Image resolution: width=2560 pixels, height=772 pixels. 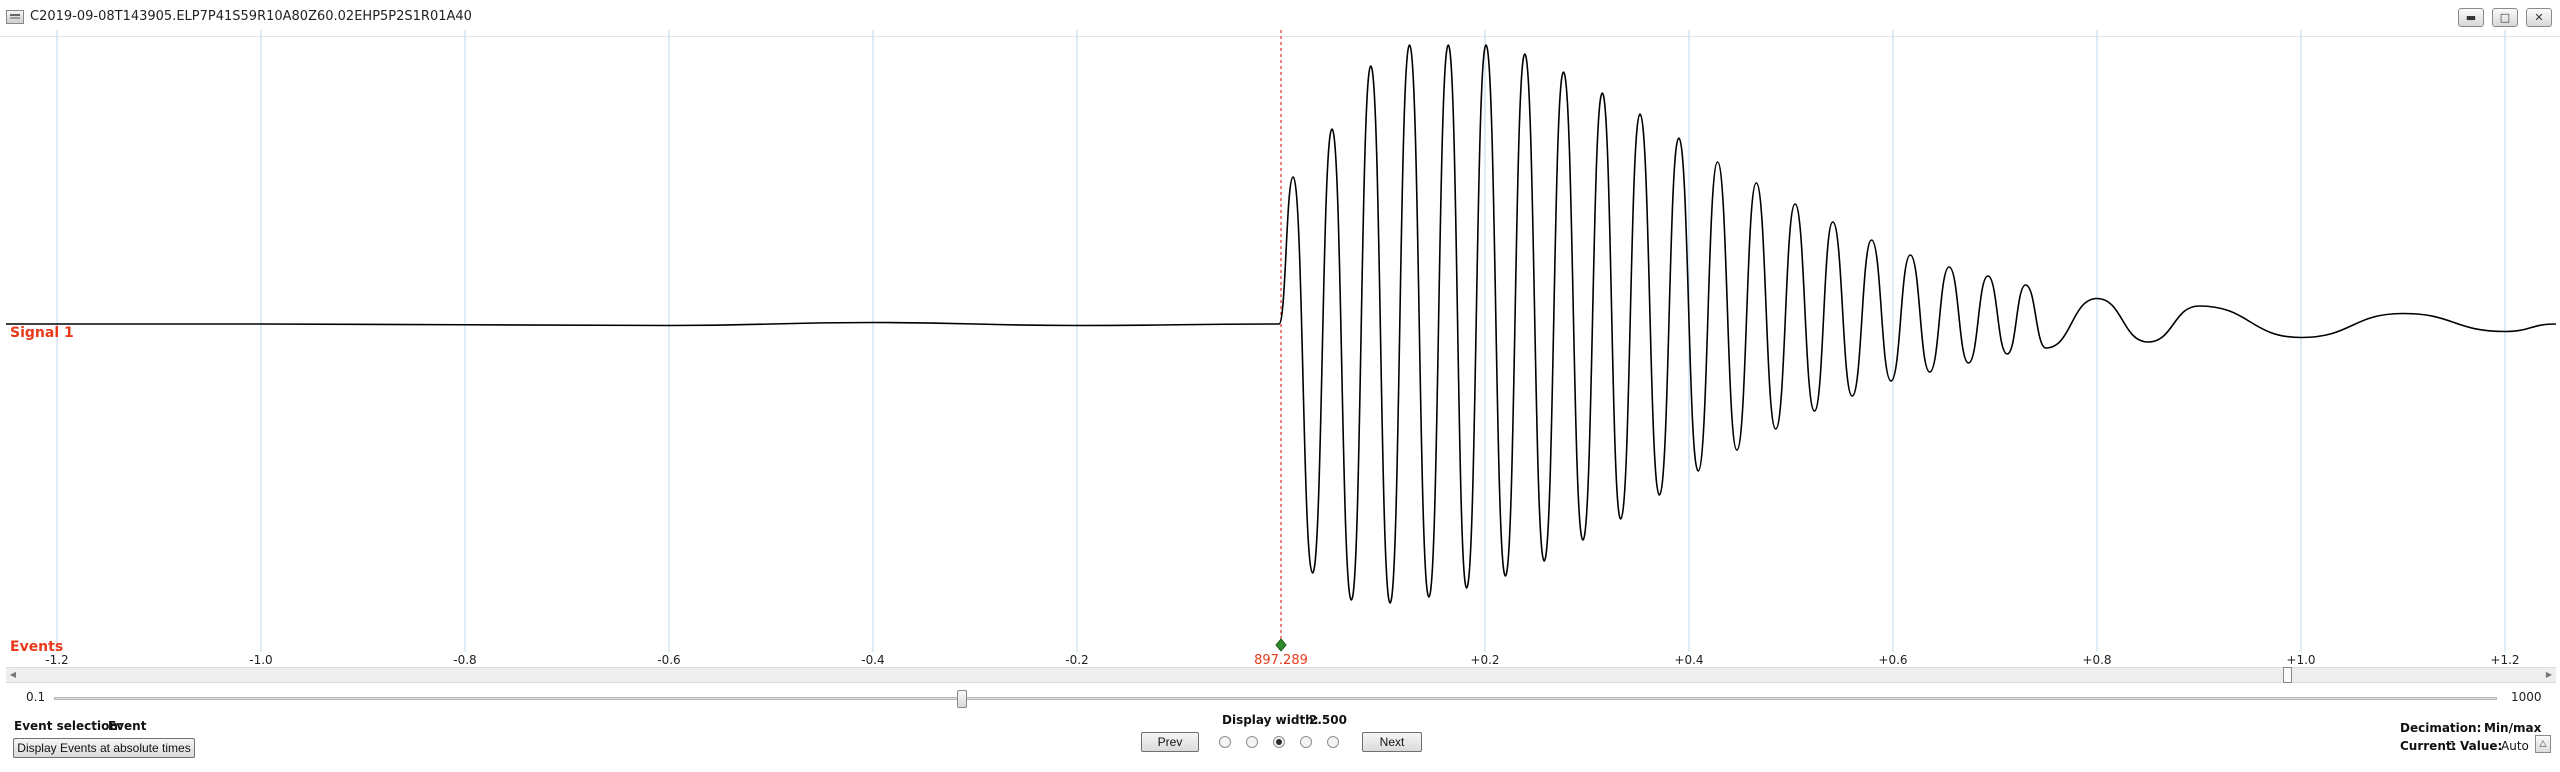 What do you see at coordinates (2096, 660) in the screenshot?
I see `x-tick-label: +0.8` at bounding box center [2096, 660].